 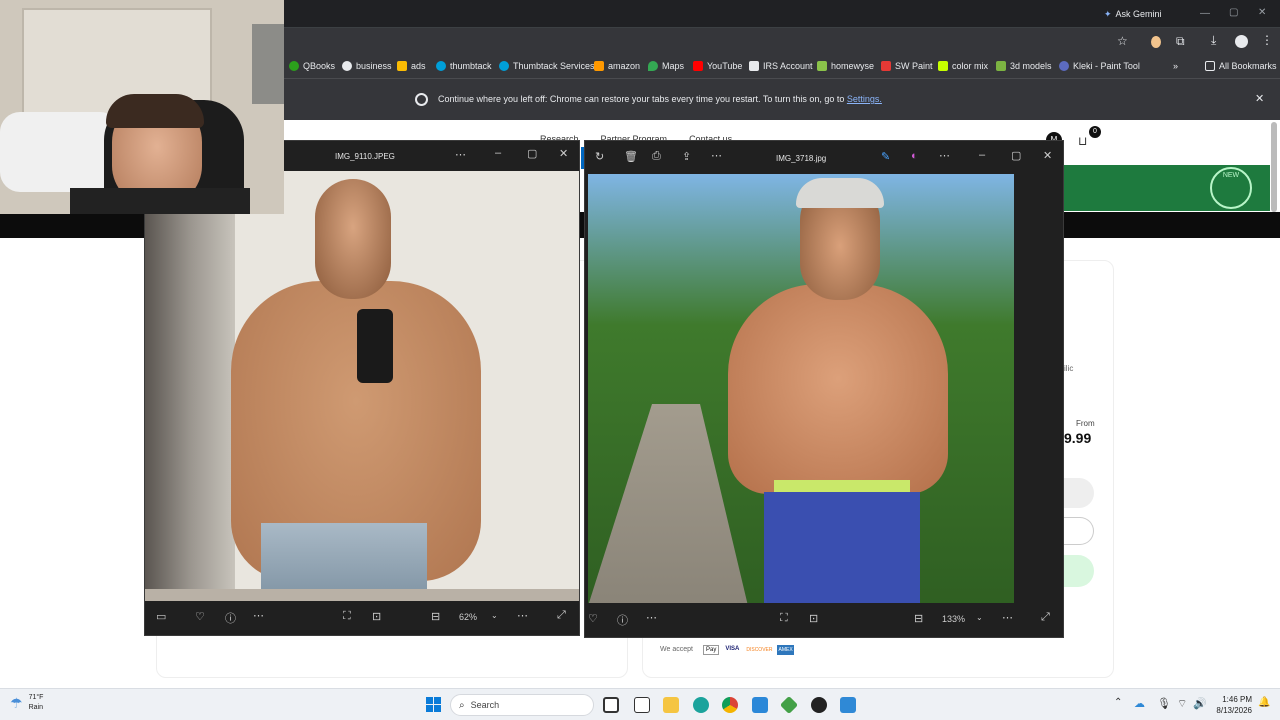 I want to click on bookmark-thumbtack: thumbtack, so click(x=464, y=66).